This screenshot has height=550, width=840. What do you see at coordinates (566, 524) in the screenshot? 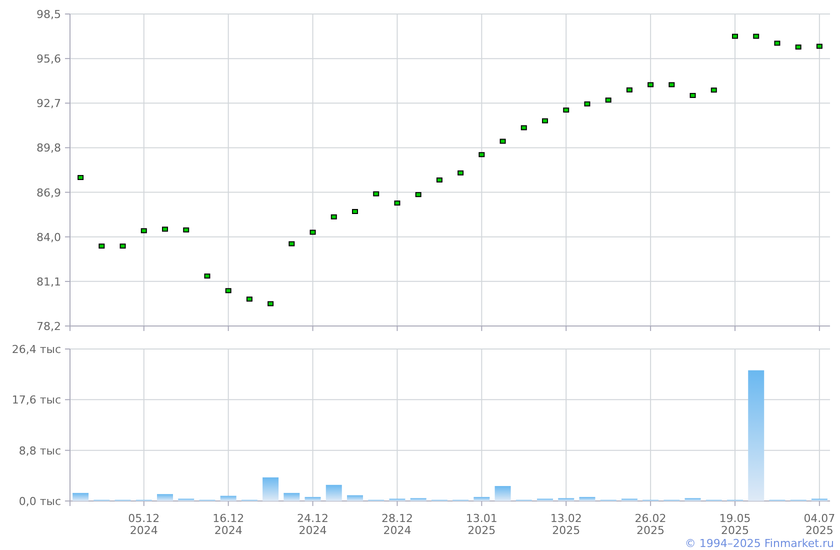
I see `date-label: 13.02 2025` at bounding box center [566, 524].